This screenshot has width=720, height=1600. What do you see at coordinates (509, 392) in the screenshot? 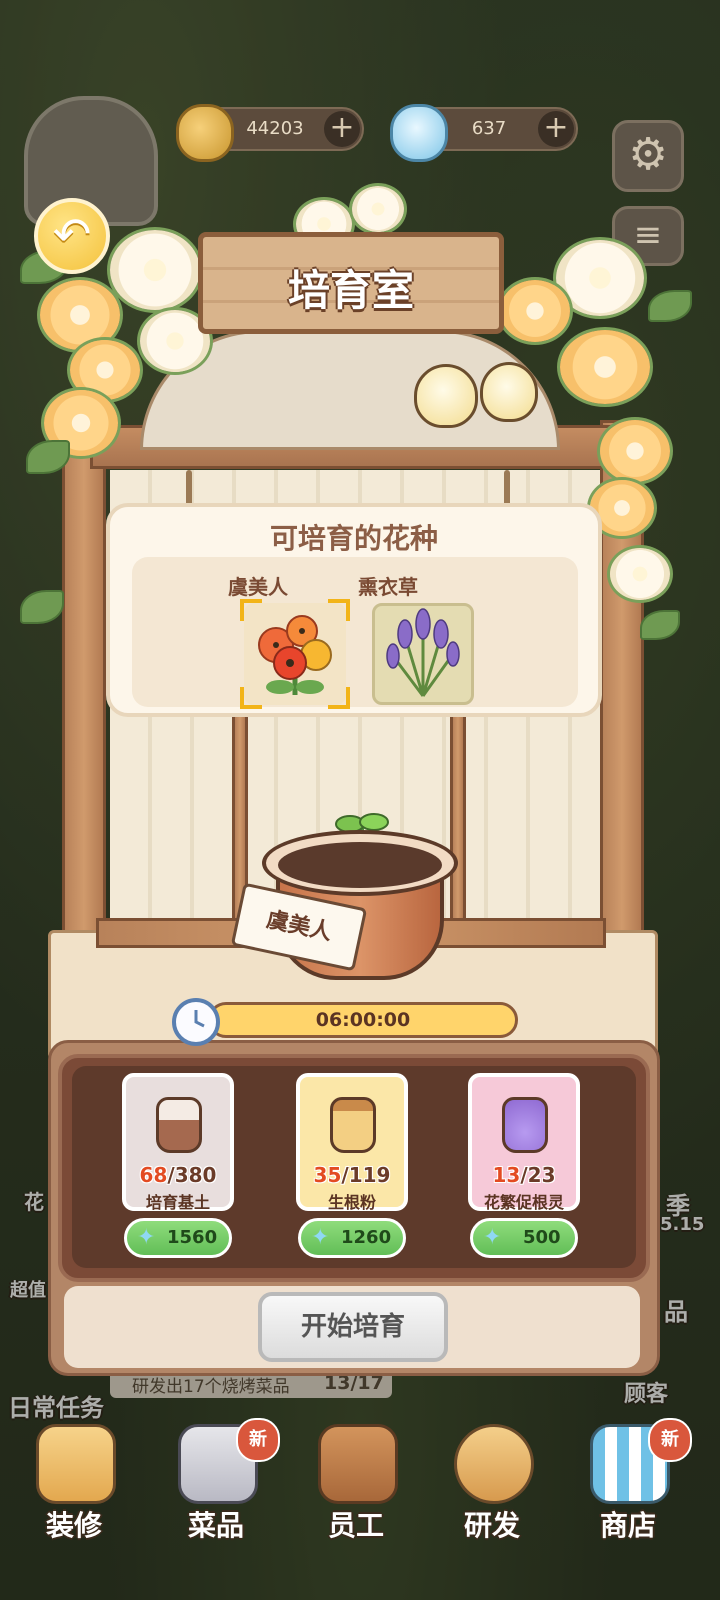
I see `bird-right` at bounding box center [509, 392].